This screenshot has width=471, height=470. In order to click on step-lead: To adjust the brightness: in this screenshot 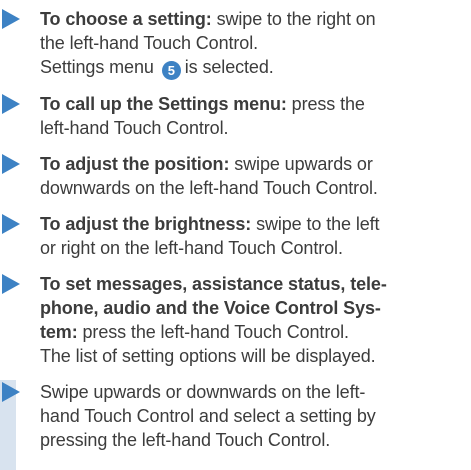, I will do `click(146, 224)`.